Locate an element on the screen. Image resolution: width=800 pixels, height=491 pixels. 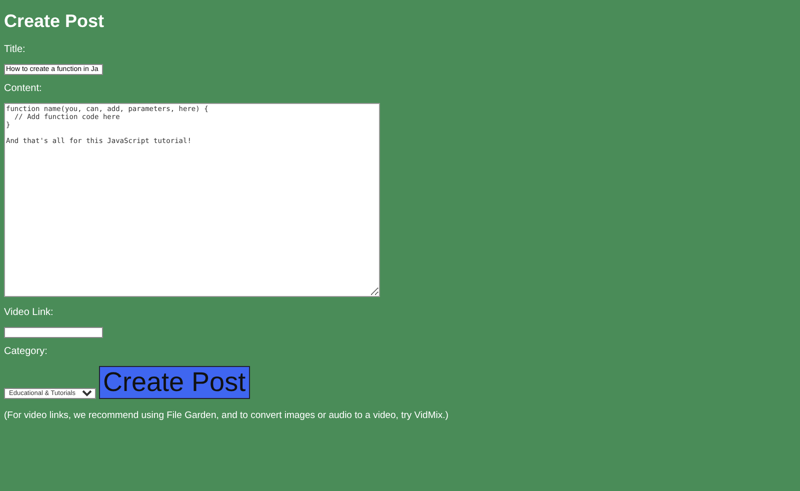
category-label: Category: is located at coordinates (26, 351).